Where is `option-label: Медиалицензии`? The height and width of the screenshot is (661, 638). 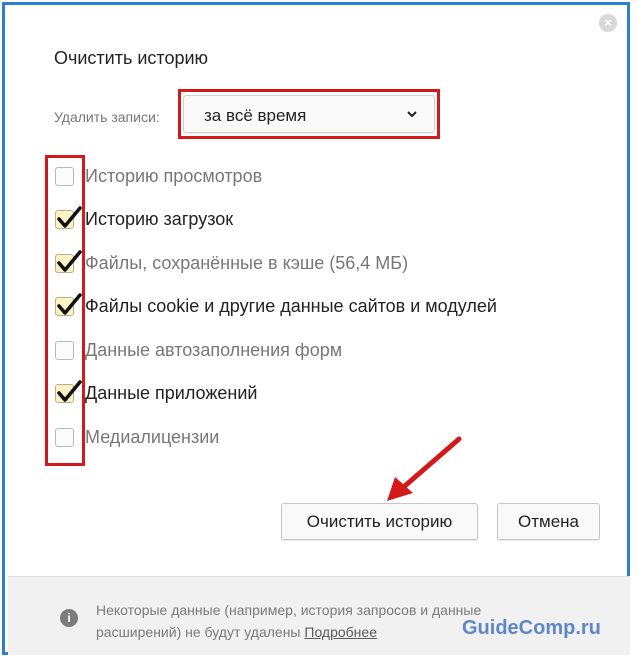
option-label: Медиалицензии is located at coordinates (152, 437).